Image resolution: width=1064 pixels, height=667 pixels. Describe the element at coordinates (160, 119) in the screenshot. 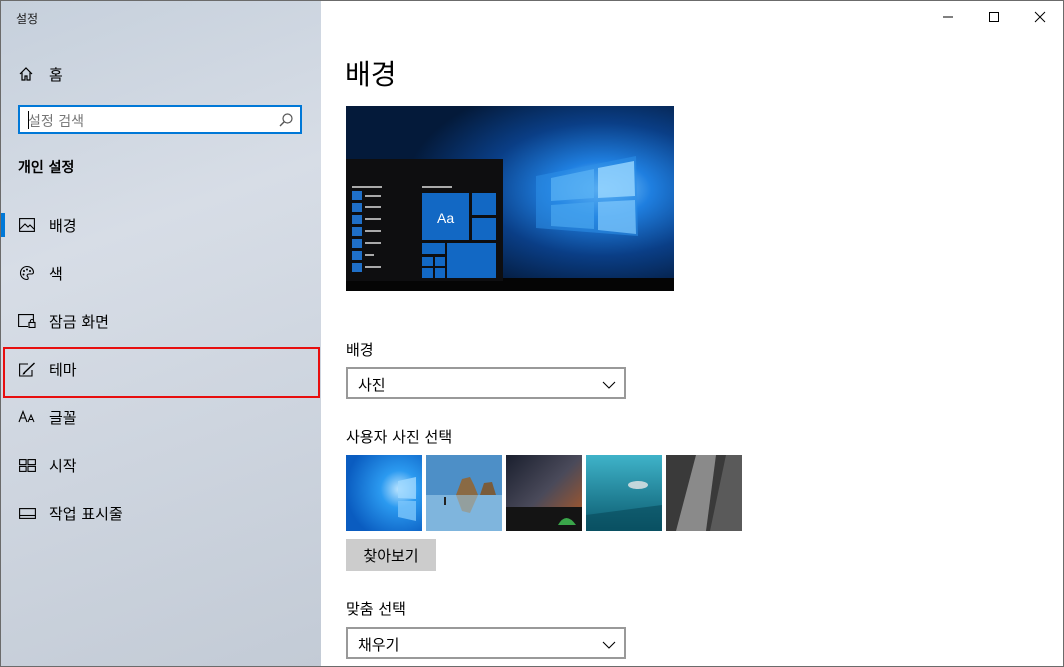

I see `search-box: 설정 검색` at that location.